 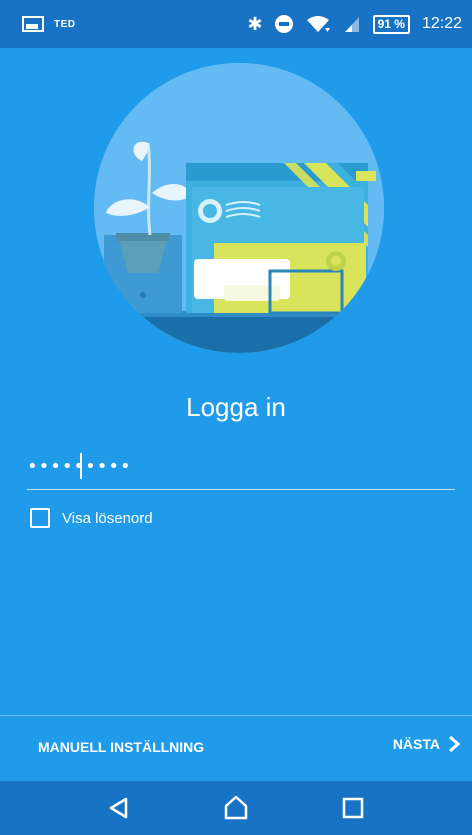 What do you see at coordinates (236, 715) in the screenshot?
I see `footer-divider` at bounding box center [236, 715].